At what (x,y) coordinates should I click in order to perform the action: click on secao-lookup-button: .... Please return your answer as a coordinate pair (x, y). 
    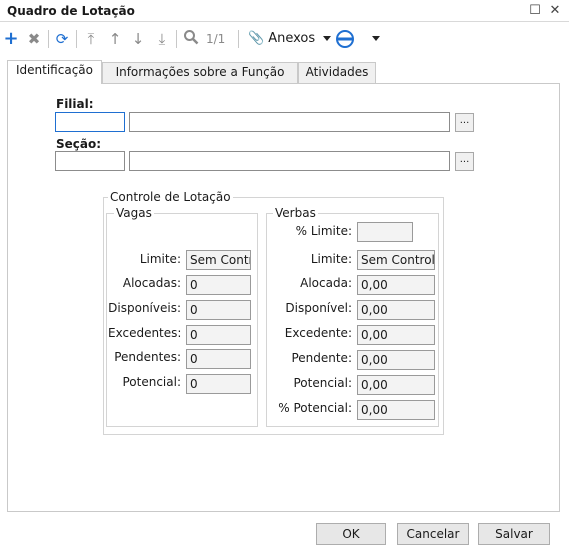
    Looking at the image, I should click on (464, 161).